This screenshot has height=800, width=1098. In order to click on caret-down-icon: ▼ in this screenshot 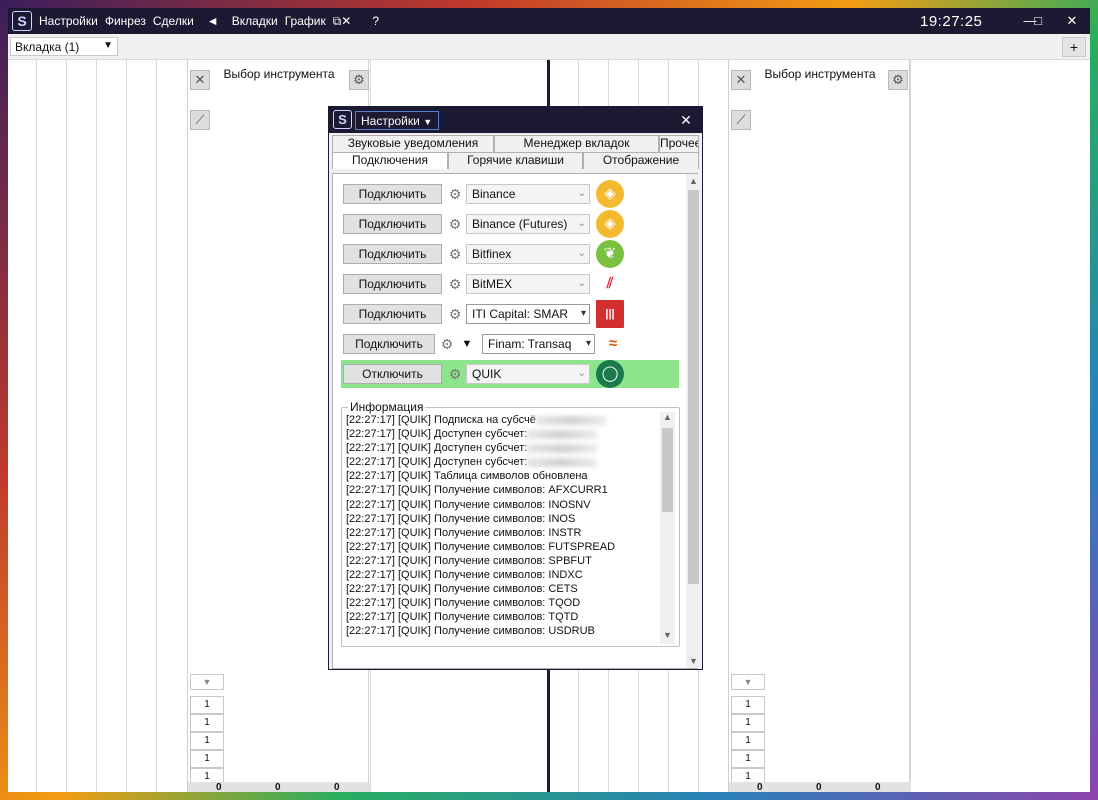, I will do `click(428, 122)`.